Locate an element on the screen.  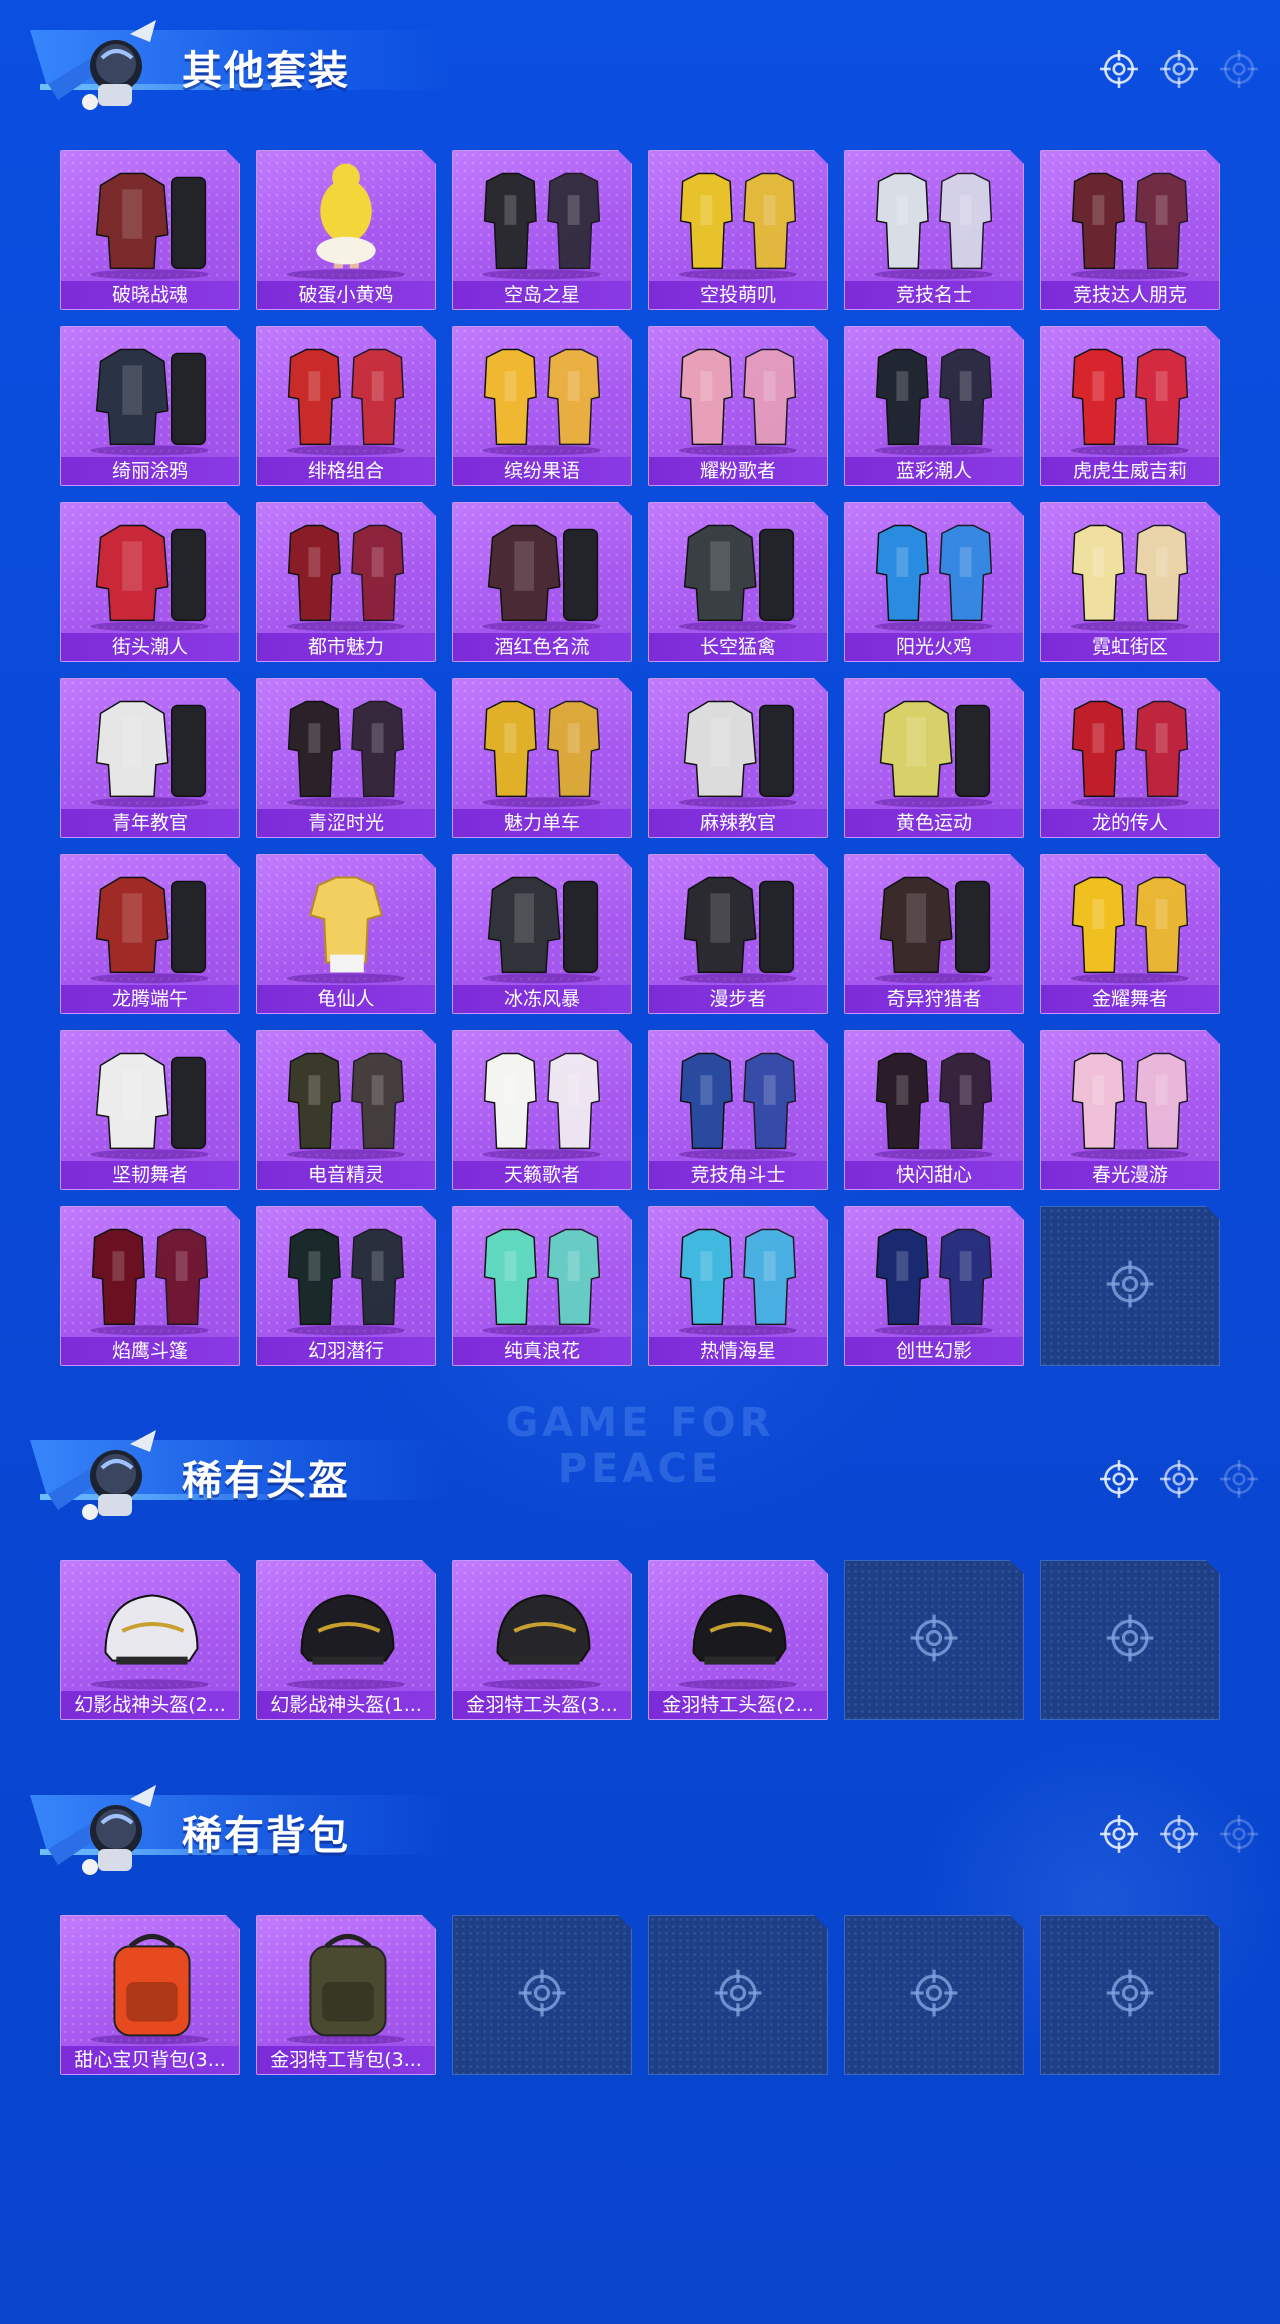
item-label: 霓虹街区 is located at coordinates (1130, 647).